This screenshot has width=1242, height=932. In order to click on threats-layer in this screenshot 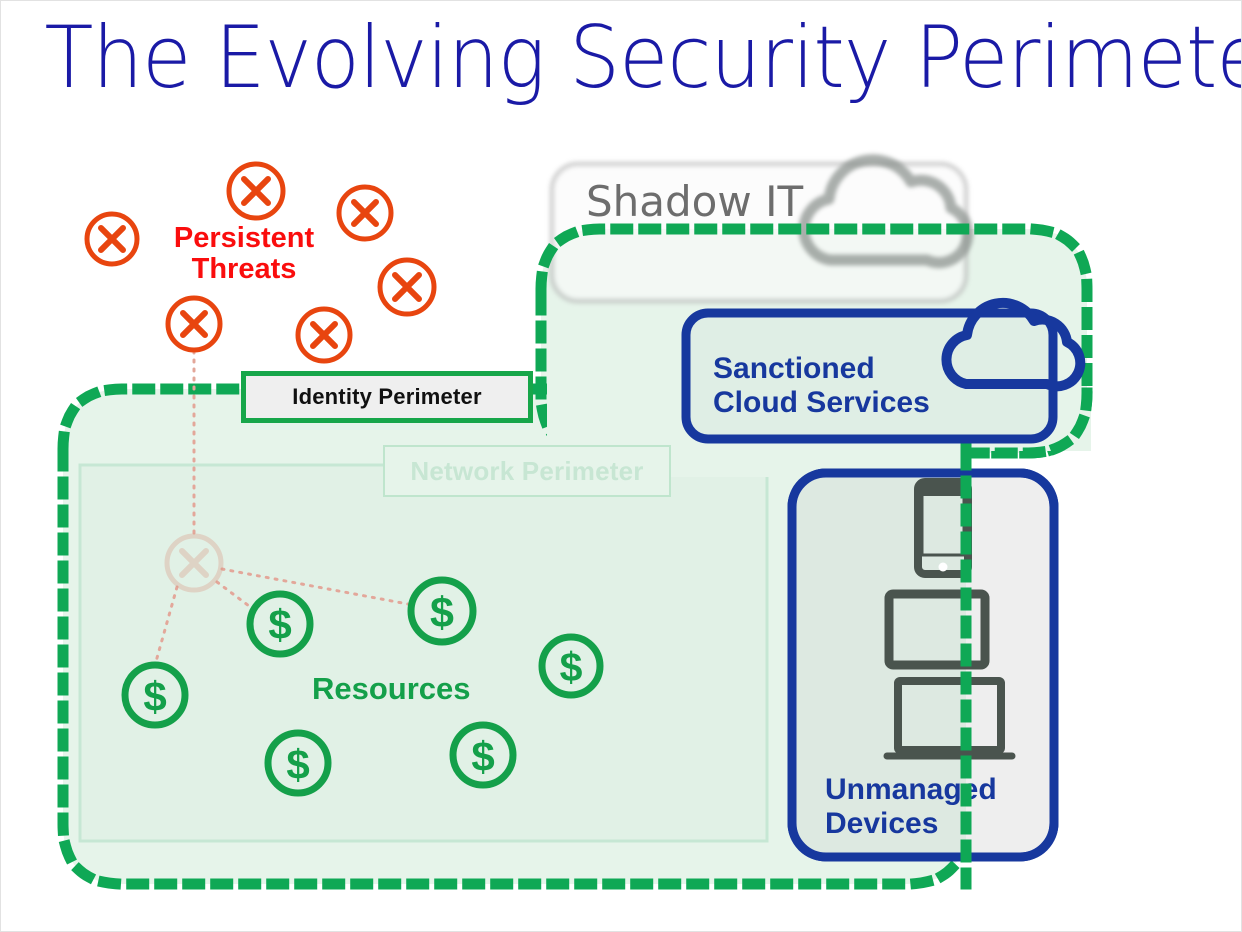, I will do `click(260, 262)`.